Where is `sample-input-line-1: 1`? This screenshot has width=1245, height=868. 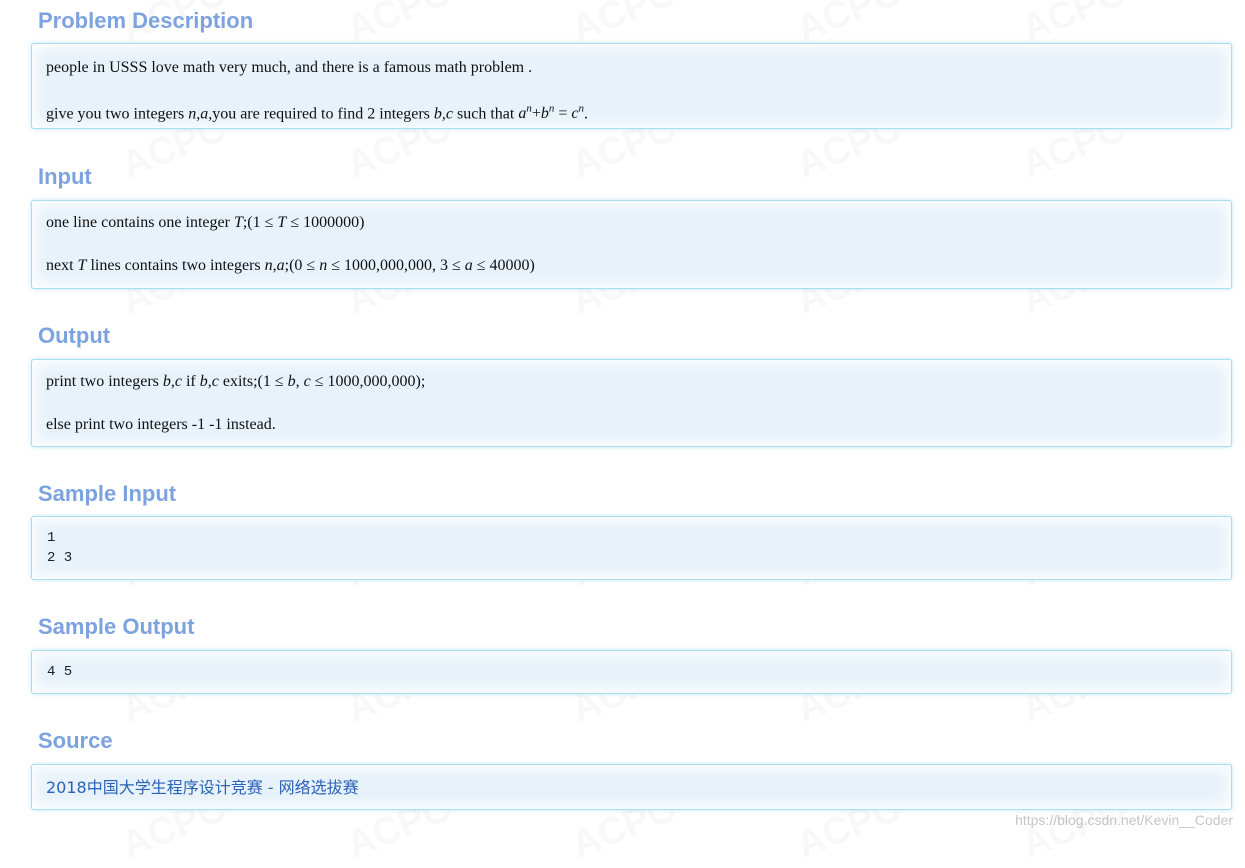
sample-input-line-1: 1 is located at coordinates (51, 538).